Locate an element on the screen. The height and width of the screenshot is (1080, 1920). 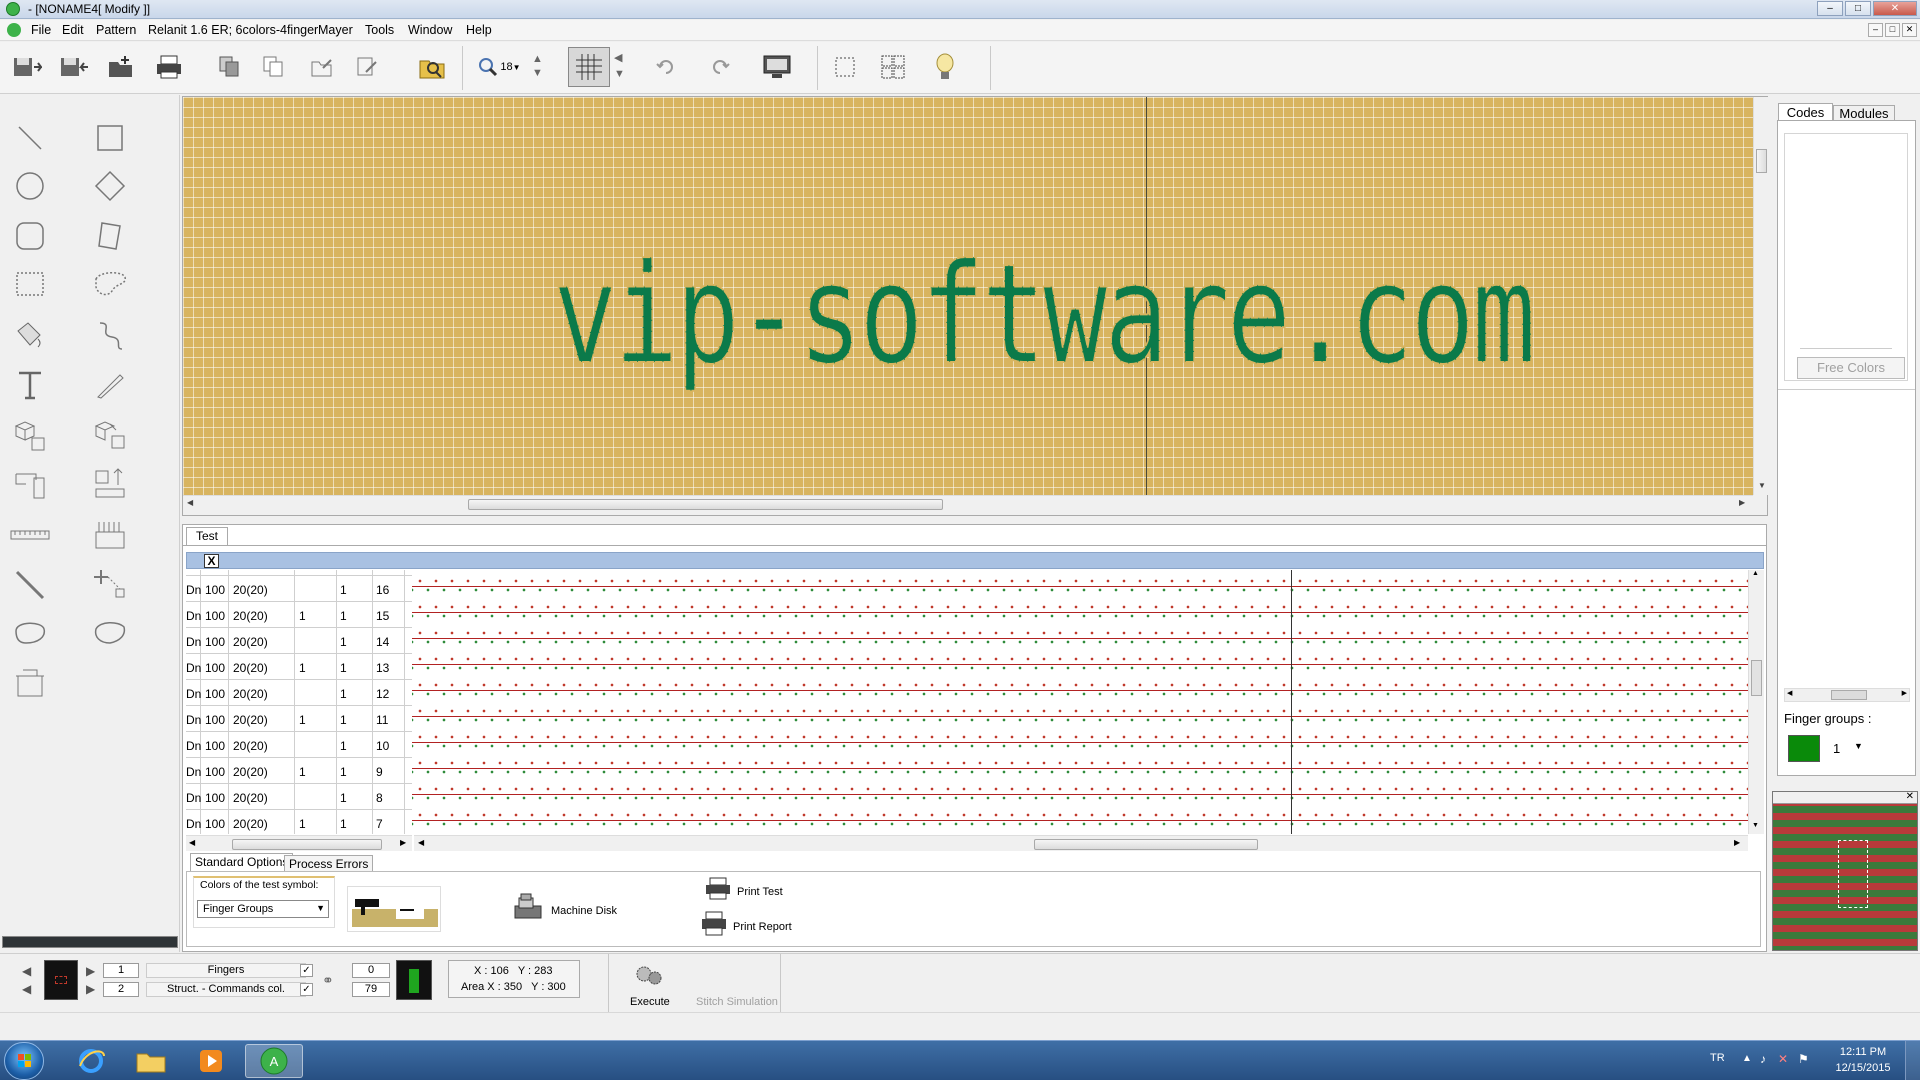
undo-icon is located at coordinates (667, 67).